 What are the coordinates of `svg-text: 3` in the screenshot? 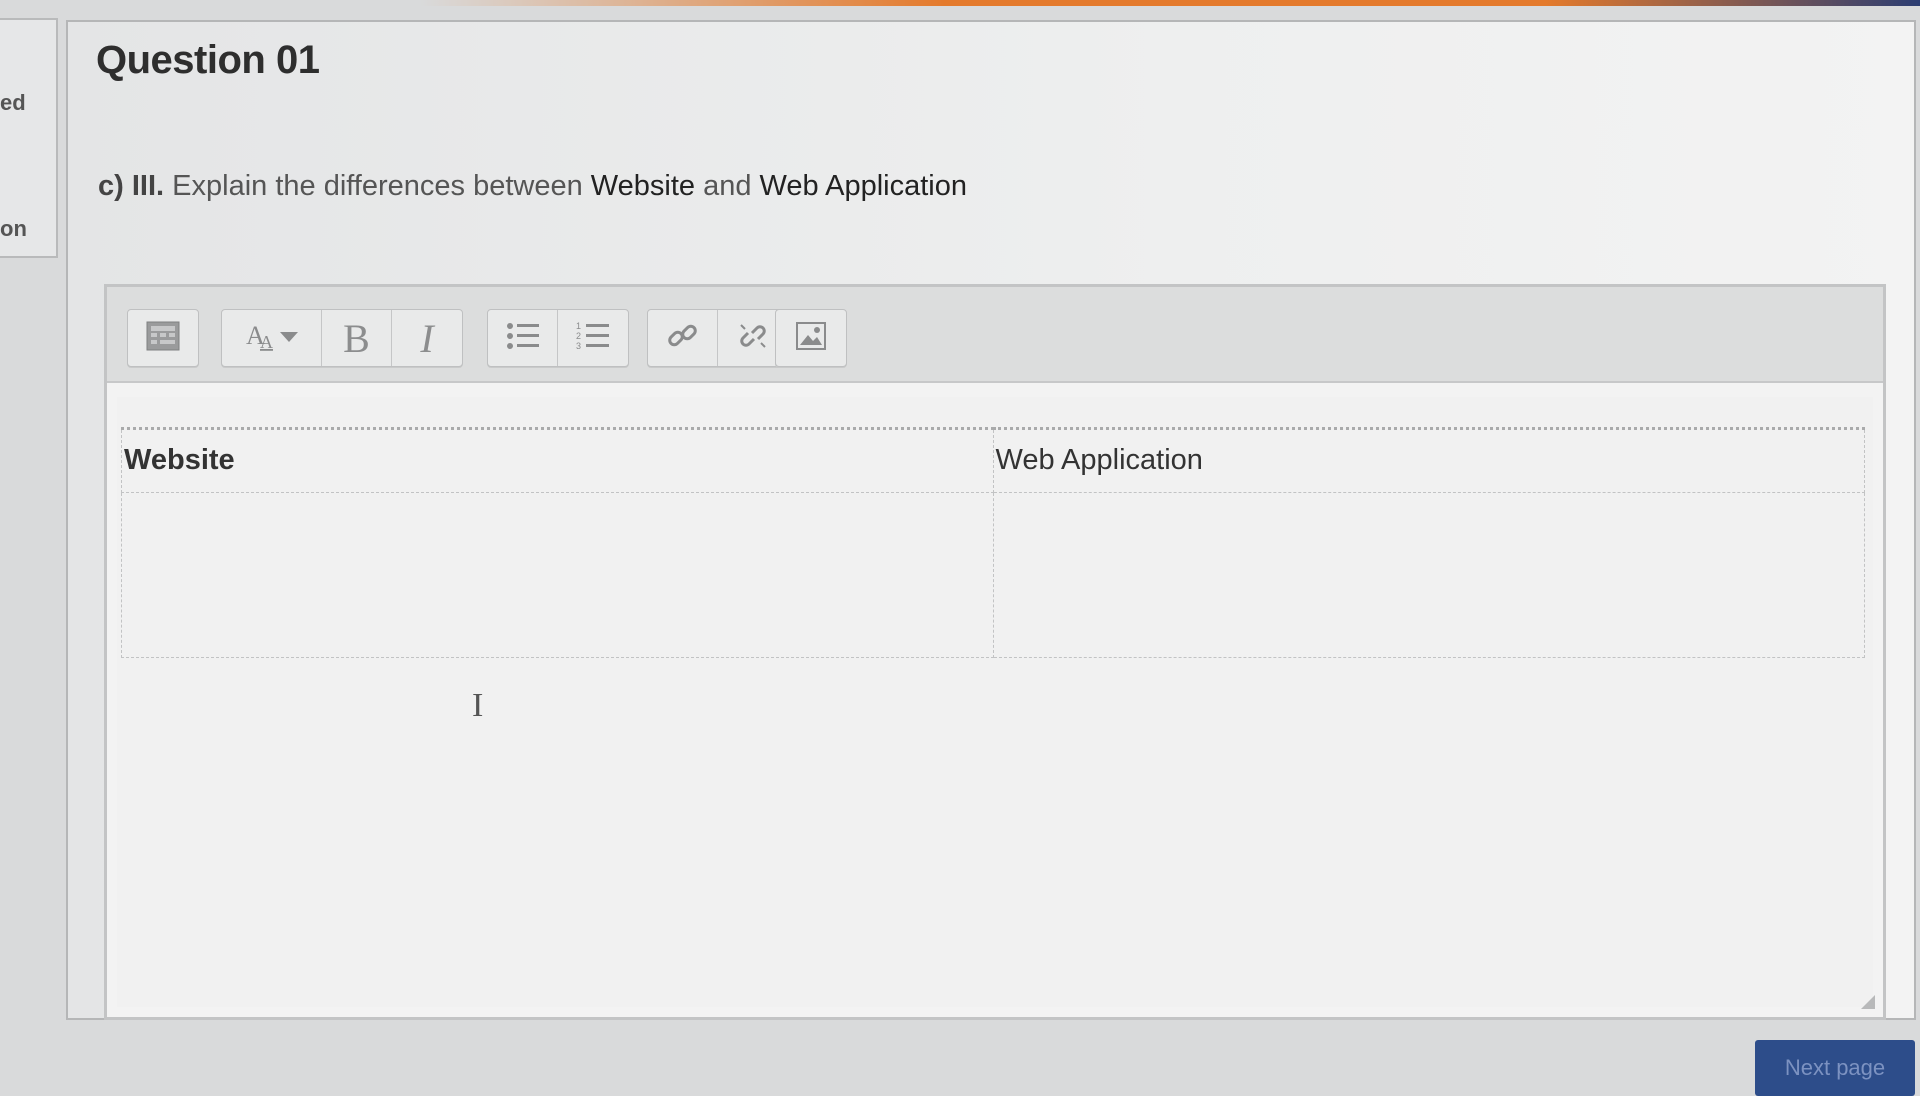 It's located at (578, 346).